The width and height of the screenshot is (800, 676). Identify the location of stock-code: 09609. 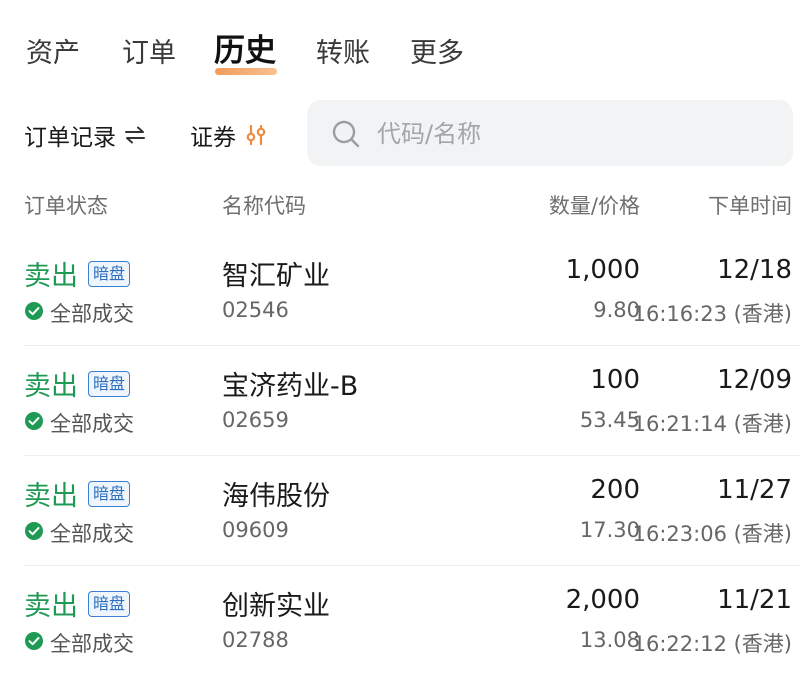
(255, 530).